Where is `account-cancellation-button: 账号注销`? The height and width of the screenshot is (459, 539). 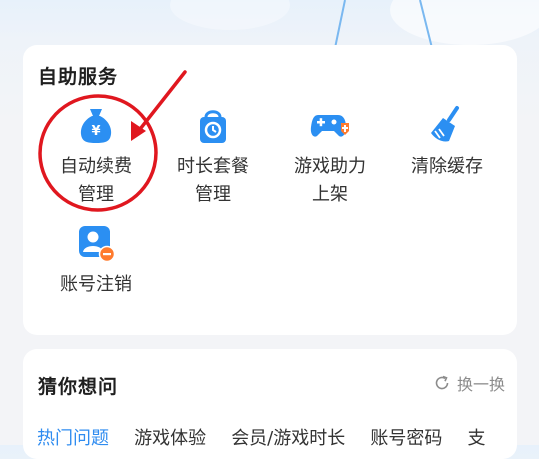
account-cancellation-button: 账号注销 is located at coordinates (96, 261).